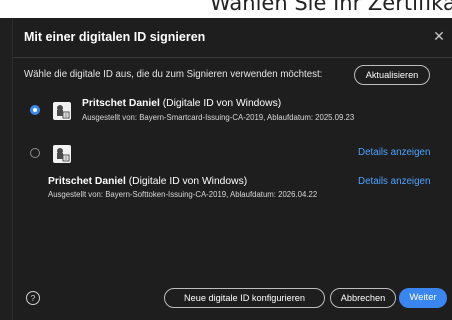 The height and width of the screenshot is (320, 452). I want to click on configure-new-id-button: Neue digitale ID konfigurieren, so click(244, 298).